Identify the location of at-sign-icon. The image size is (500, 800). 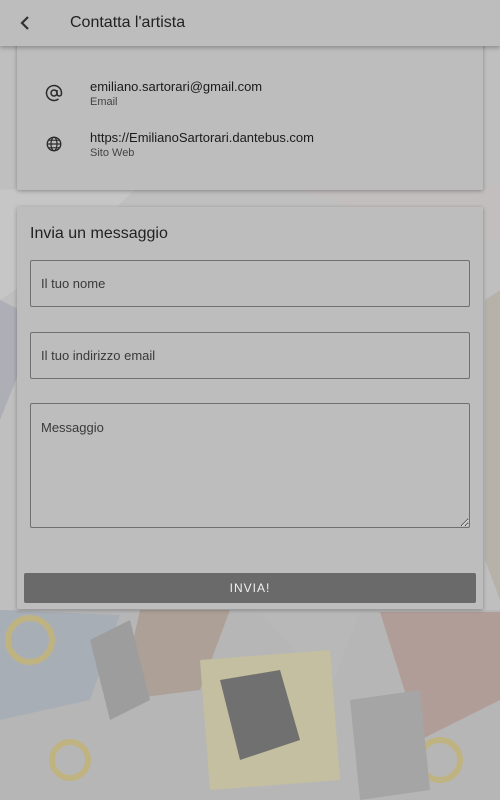
(53, 93).